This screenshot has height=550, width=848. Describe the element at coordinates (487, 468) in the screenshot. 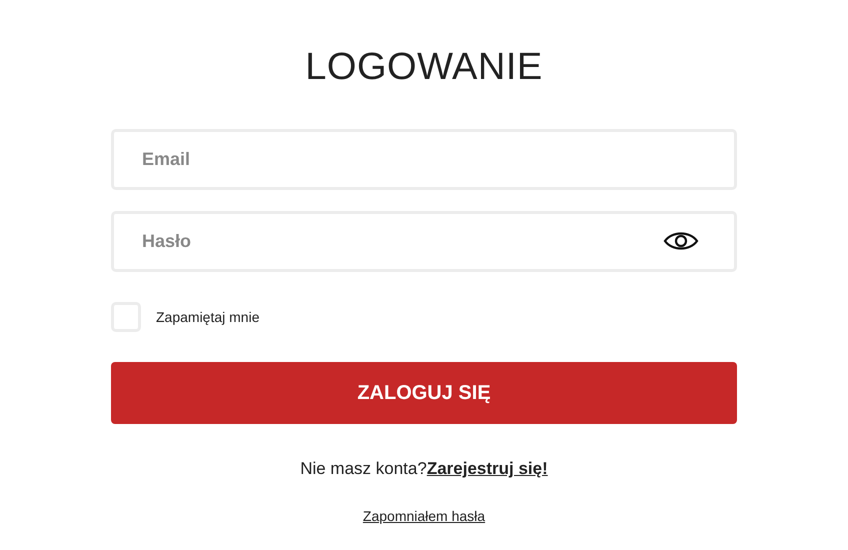

I see `register-link: Zarejestruj się!` at that location.